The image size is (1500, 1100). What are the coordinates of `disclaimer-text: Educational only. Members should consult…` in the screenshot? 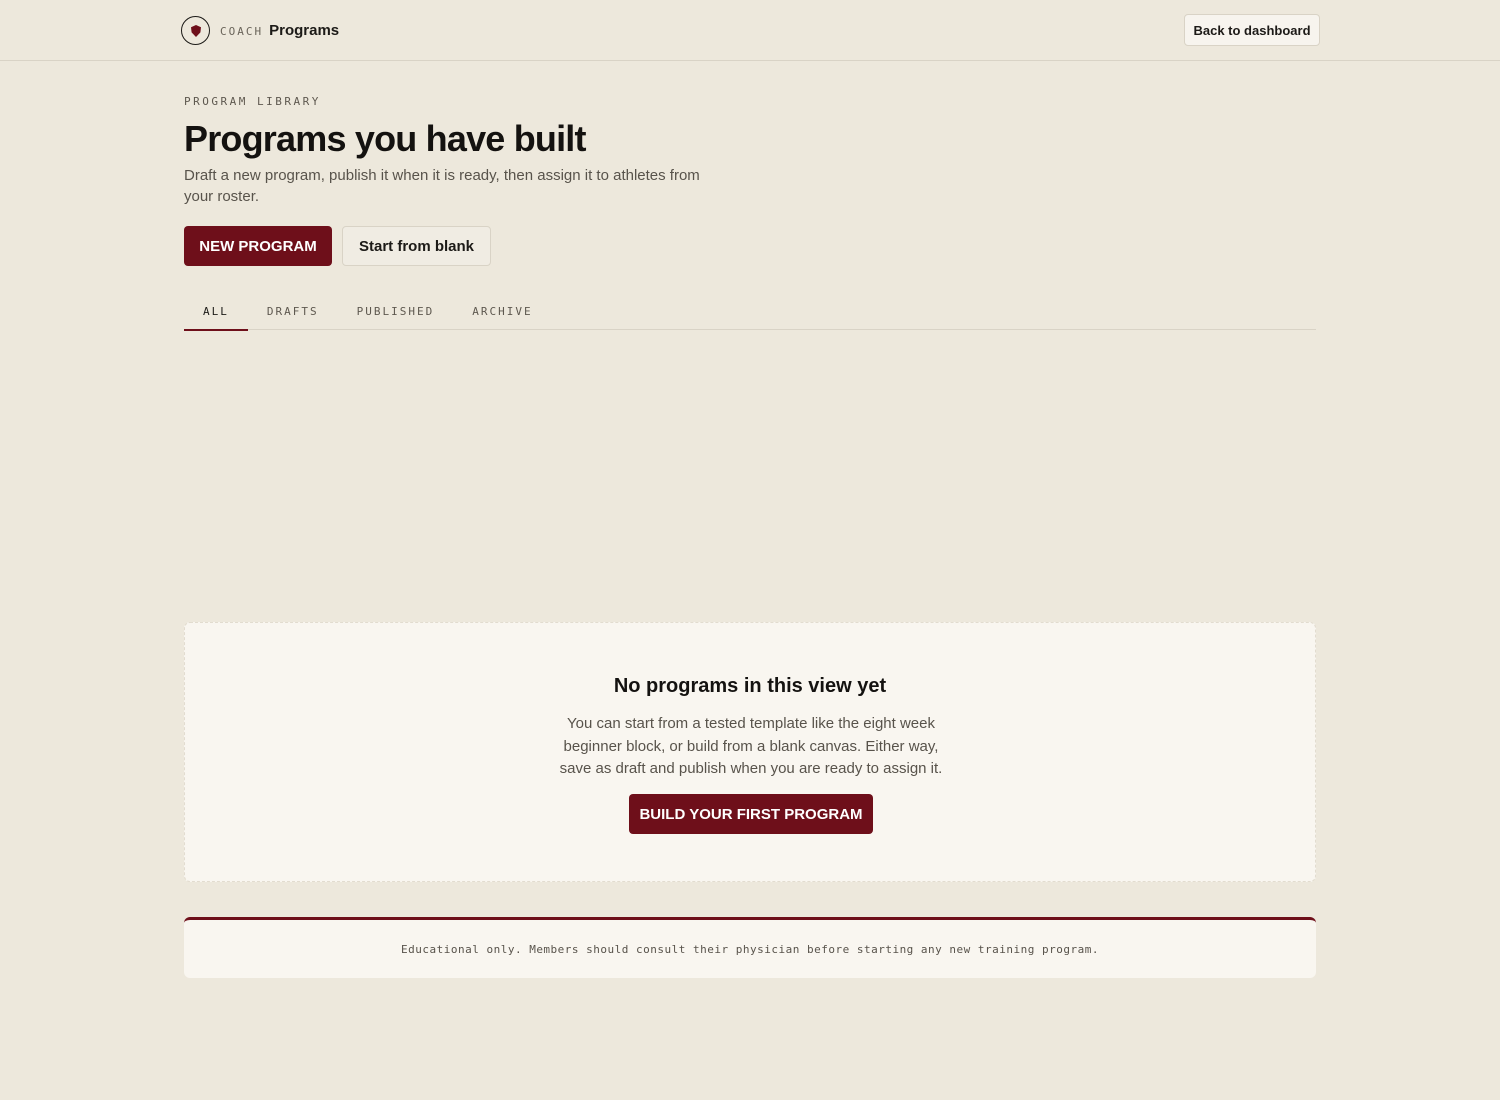 It's located at (749, 949).